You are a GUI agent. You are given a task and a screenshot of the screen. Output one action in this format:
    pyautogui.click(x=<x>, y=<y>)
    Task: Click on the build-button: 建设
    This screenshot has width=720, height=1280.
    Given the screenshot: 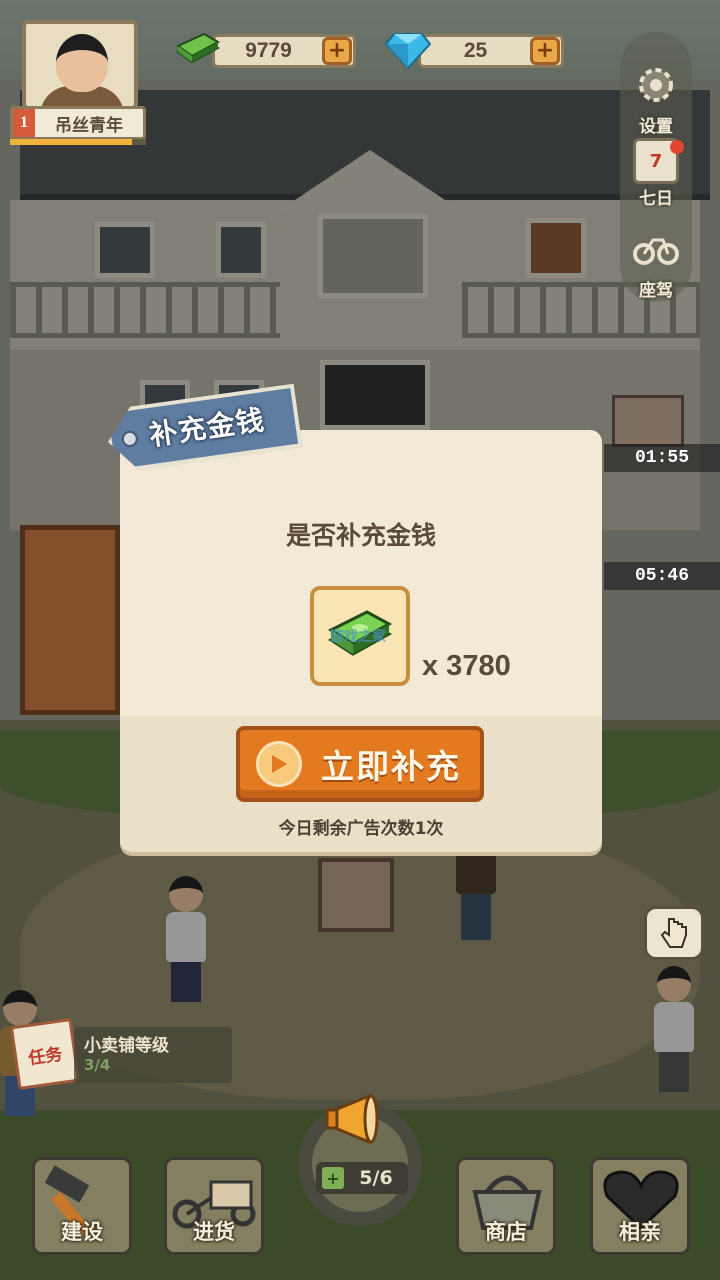 What is the action you would take?
    pyautogui.click(x=82, y=1206)
    